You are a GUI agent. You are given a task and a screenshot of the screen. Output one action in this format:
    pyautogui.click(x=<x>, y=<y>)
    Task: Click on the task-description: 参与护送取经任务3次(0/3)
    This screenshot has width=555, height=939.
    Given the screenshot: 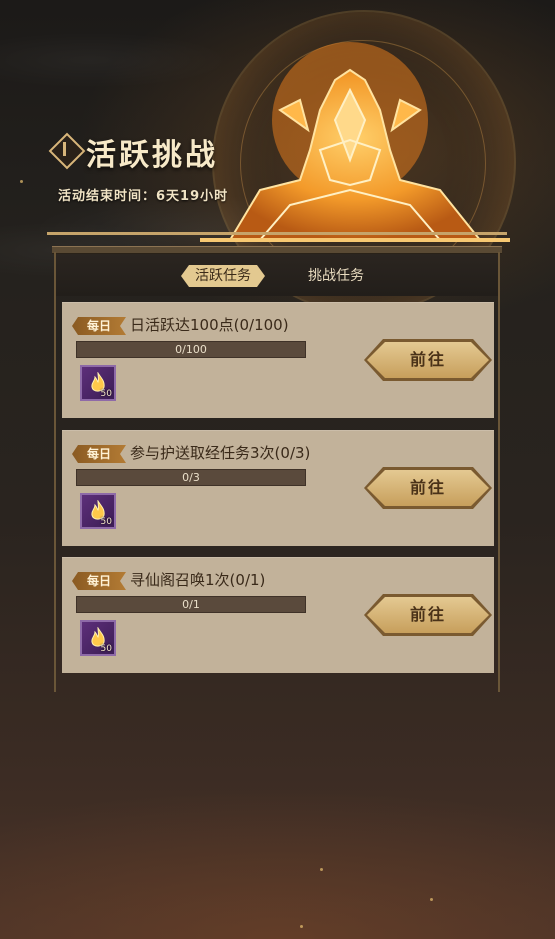 What is the action you would take?
    pyautogui.click(x=220, y=453)
    